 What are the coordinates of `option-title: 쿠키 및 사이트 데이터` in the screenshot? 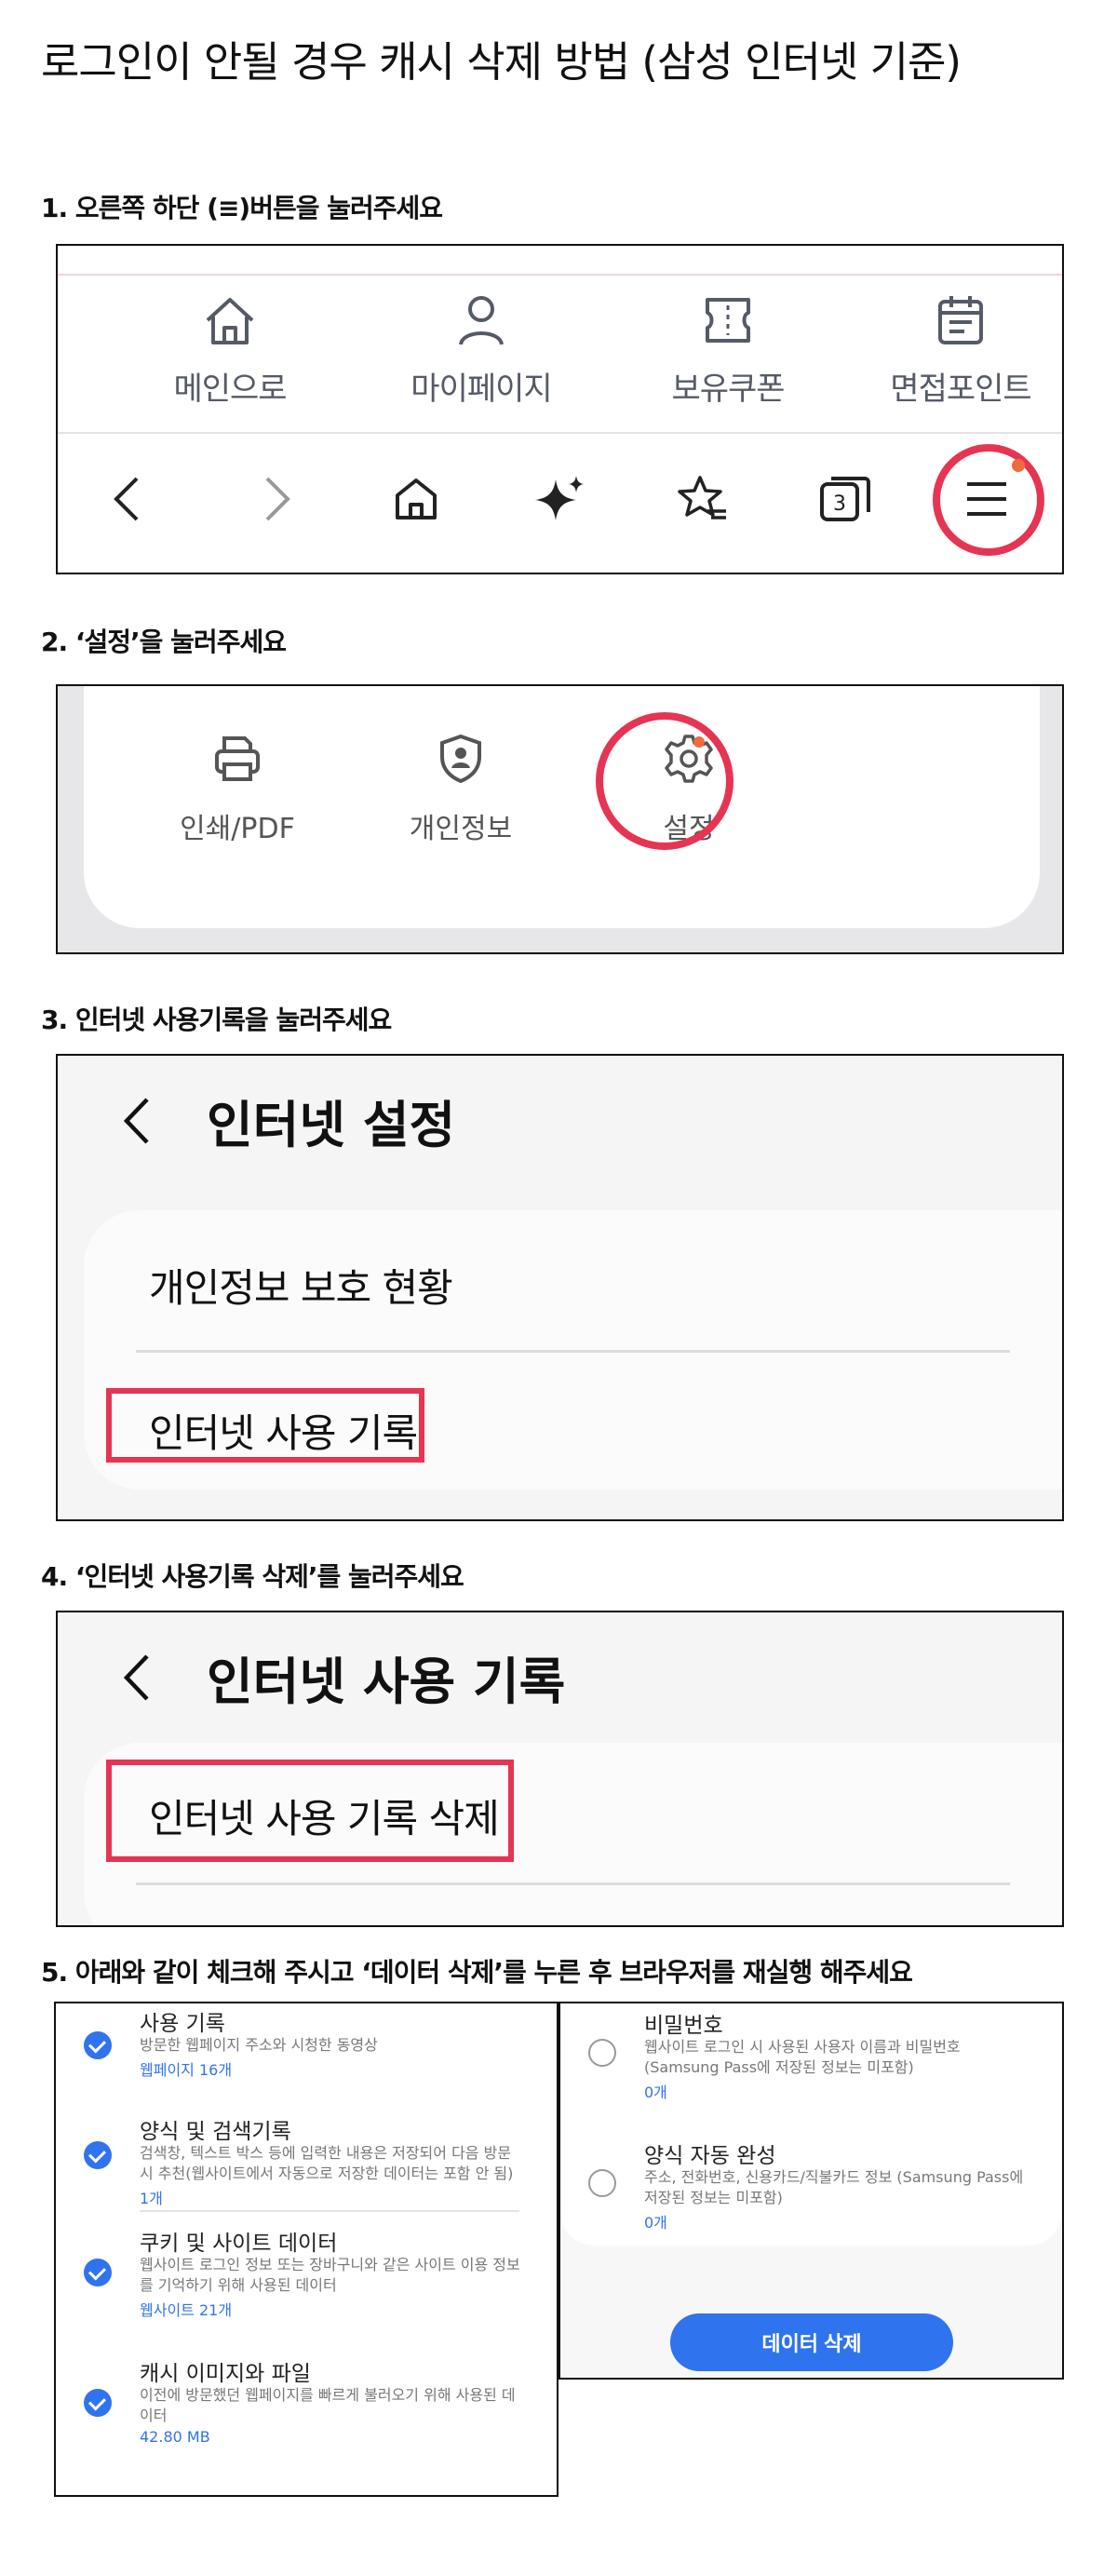 It's located at (239, 2244).